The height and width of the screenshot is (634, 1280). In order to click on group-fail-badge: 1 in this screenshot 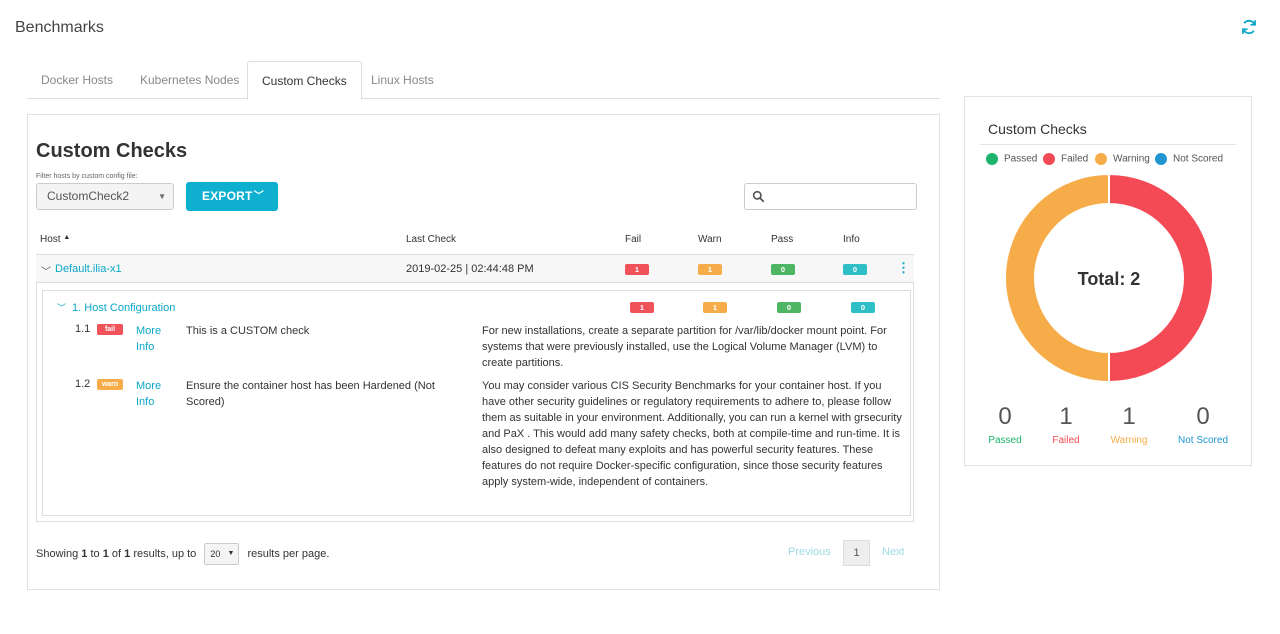, I will do `click(642, 307)`.